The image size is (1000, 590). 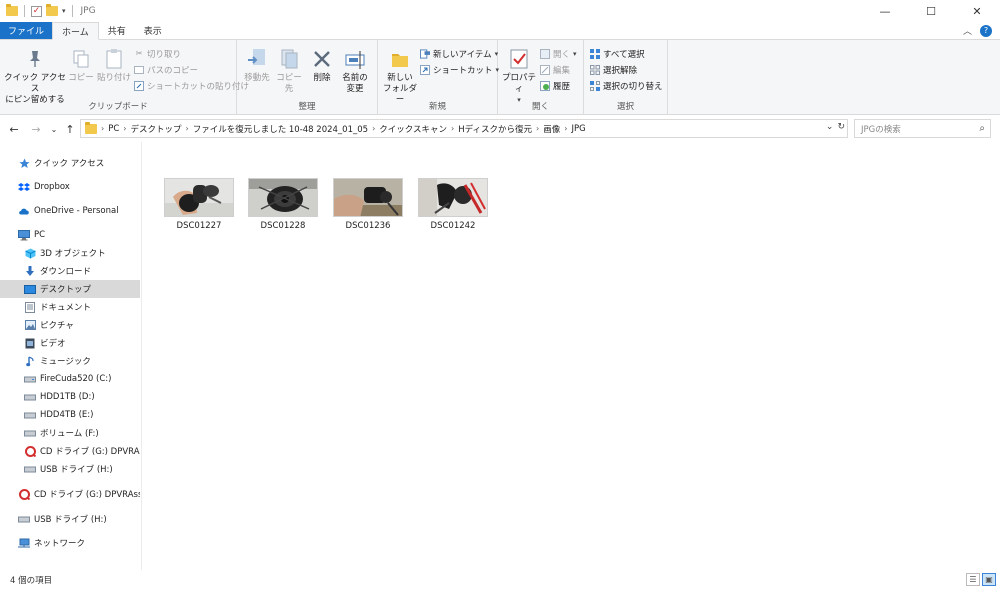 I want to click on rename-button: 名前の 変更, so click(x=355, y=71).